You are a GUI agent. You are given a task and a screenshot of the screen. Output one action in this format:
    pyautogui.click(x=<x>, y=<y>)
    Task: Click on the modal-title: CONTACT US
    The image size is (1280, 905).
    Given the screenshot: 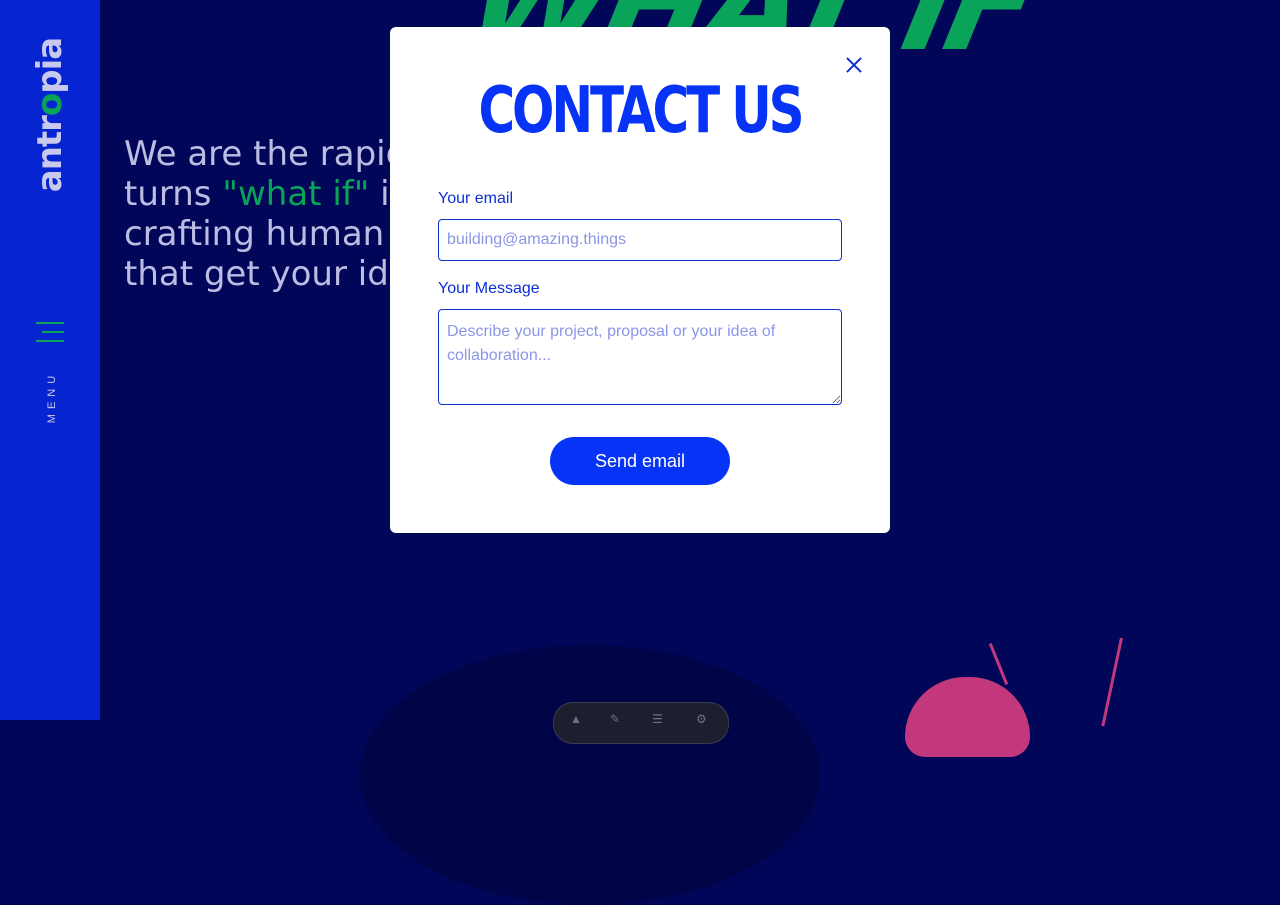 What is the action you would take?
    pyautogui.click(x=641, y=111)
    